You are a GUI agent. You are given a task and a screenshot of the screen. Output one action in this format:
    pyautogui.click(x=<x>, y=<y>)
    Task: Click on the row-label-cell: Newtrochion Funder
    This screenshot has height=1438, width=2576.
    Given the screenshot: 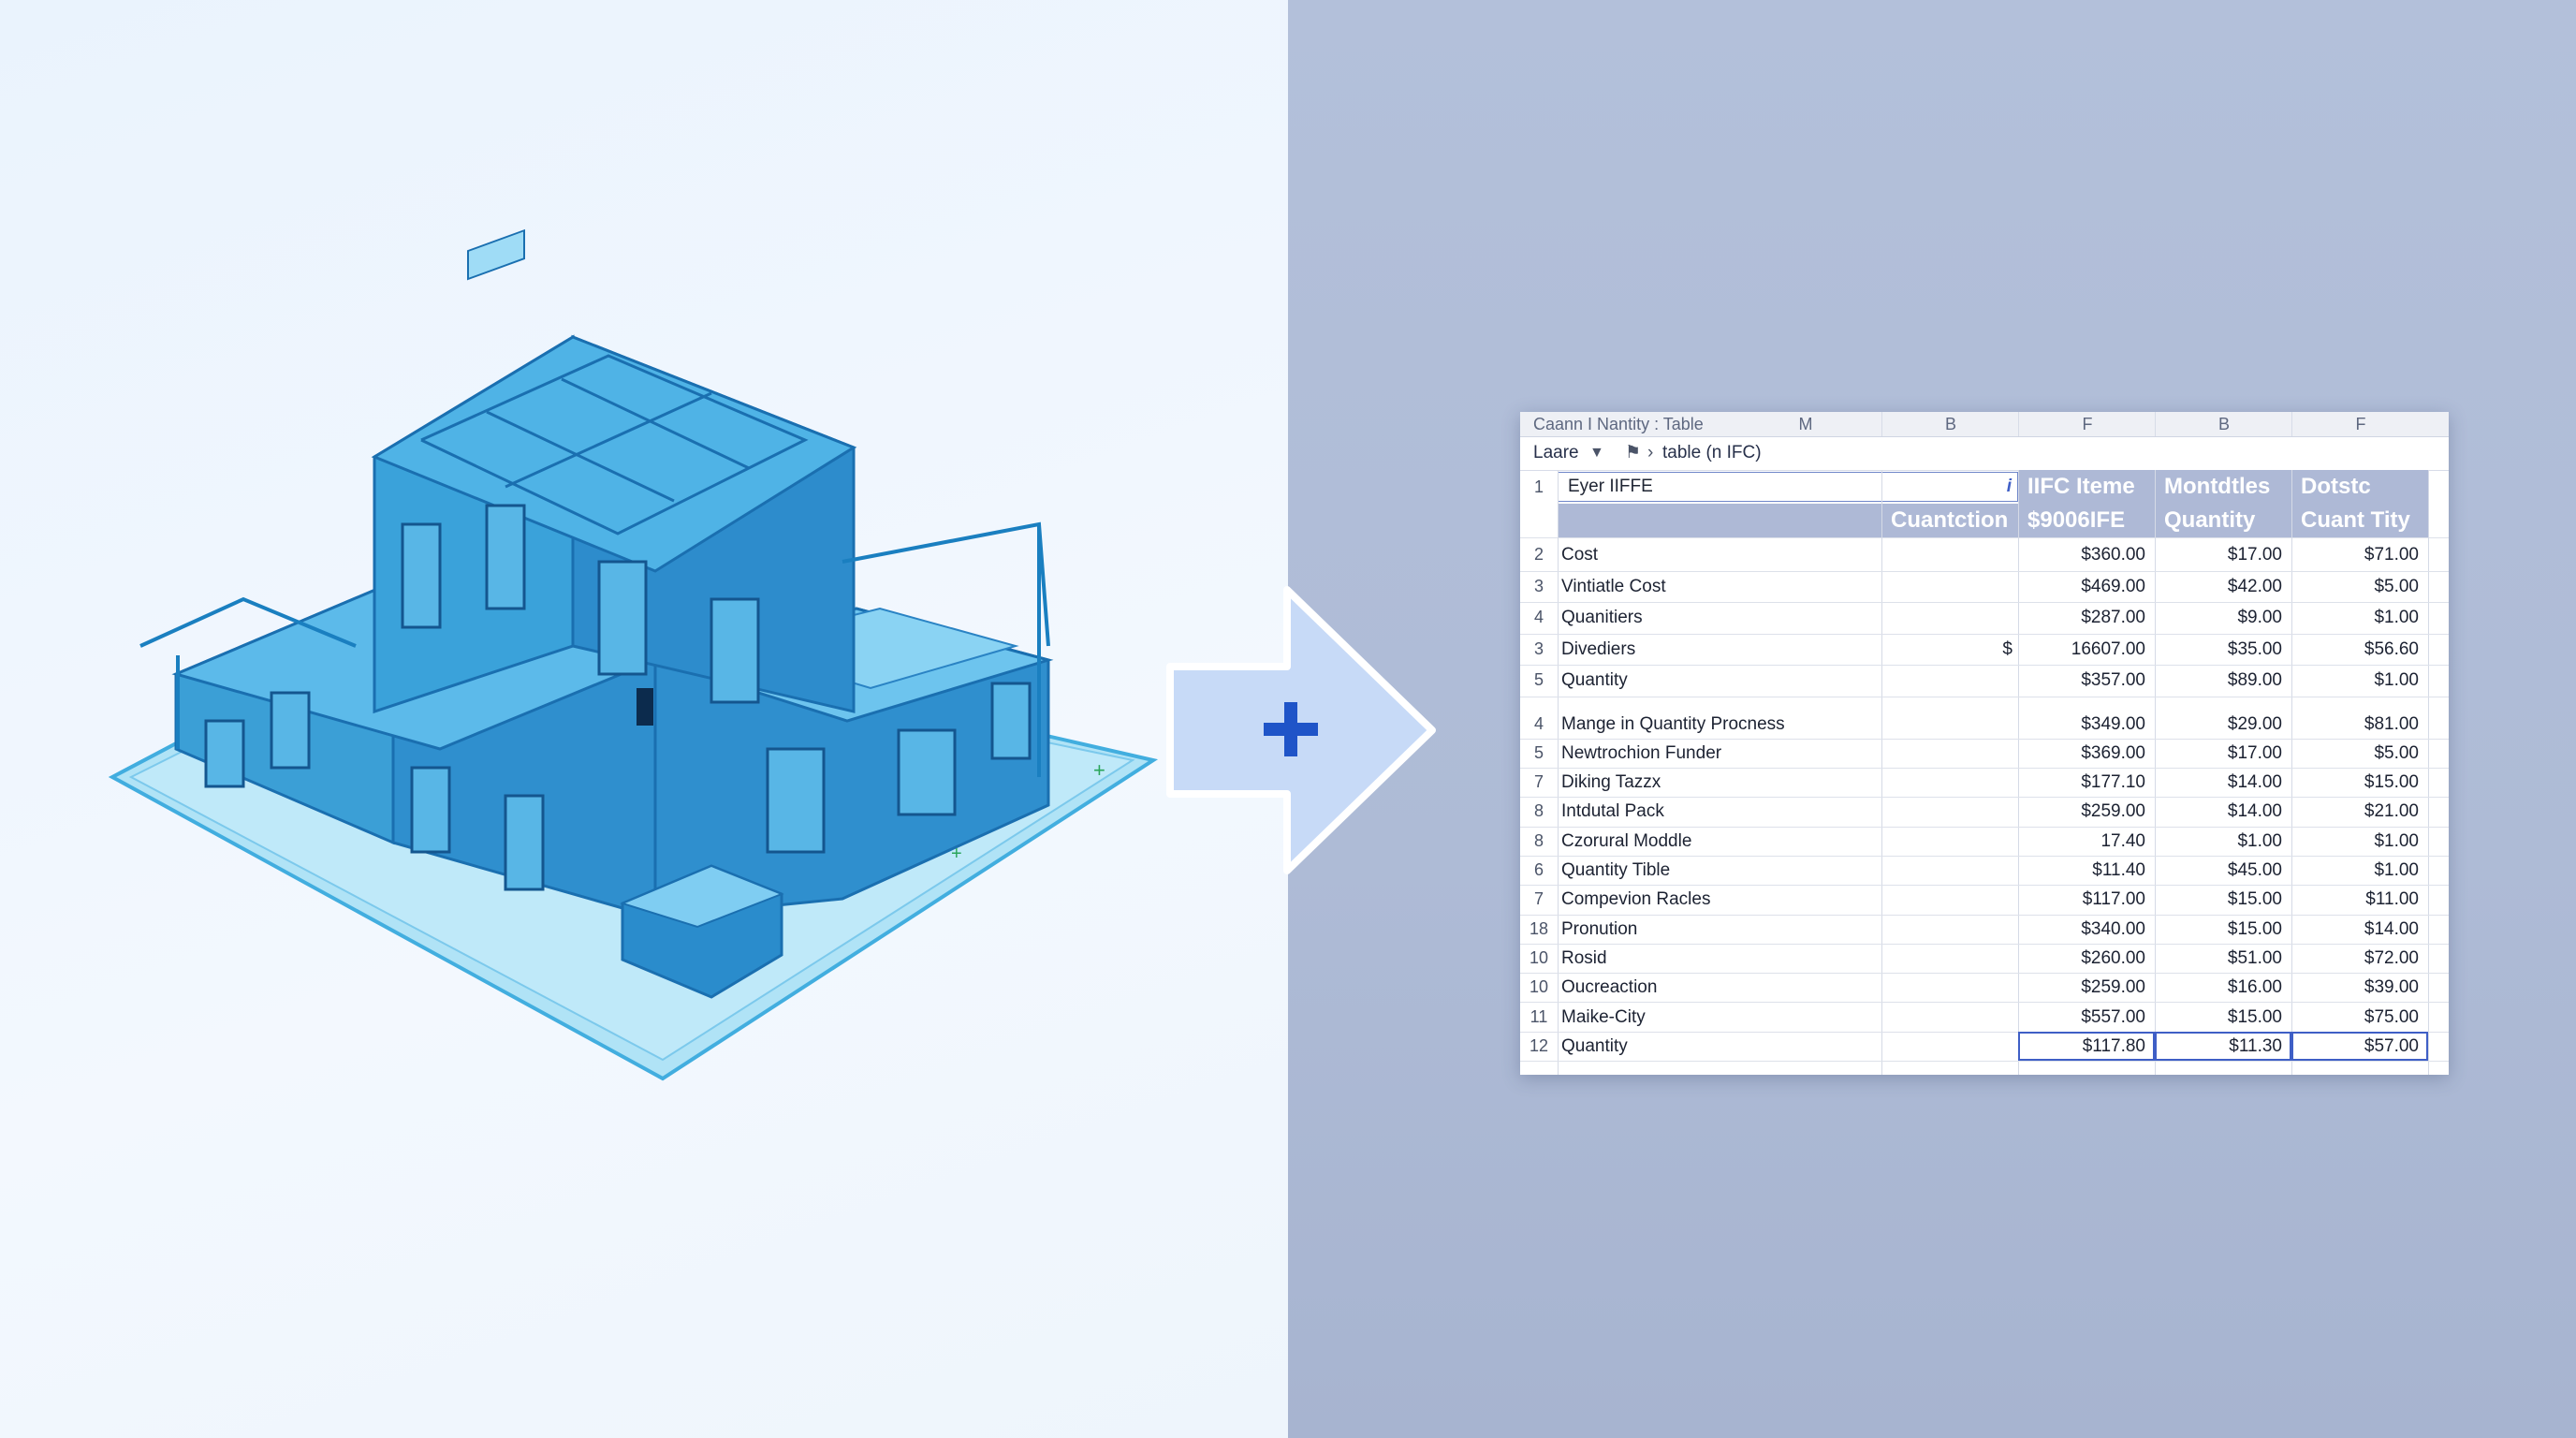 What is the action you would take?
    pyautogui.click(x=1641, y=753)
    